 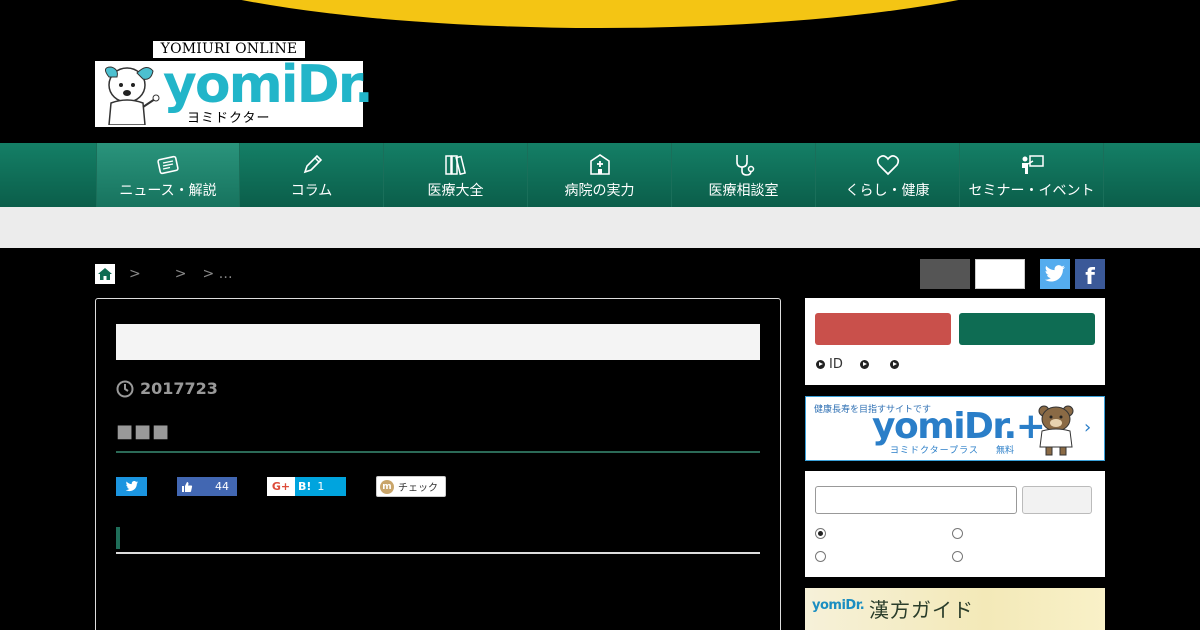 What do you see at coordinates (1057, 500) in the screenshot?
I see `search-button` at bounding box center [1057, 500].